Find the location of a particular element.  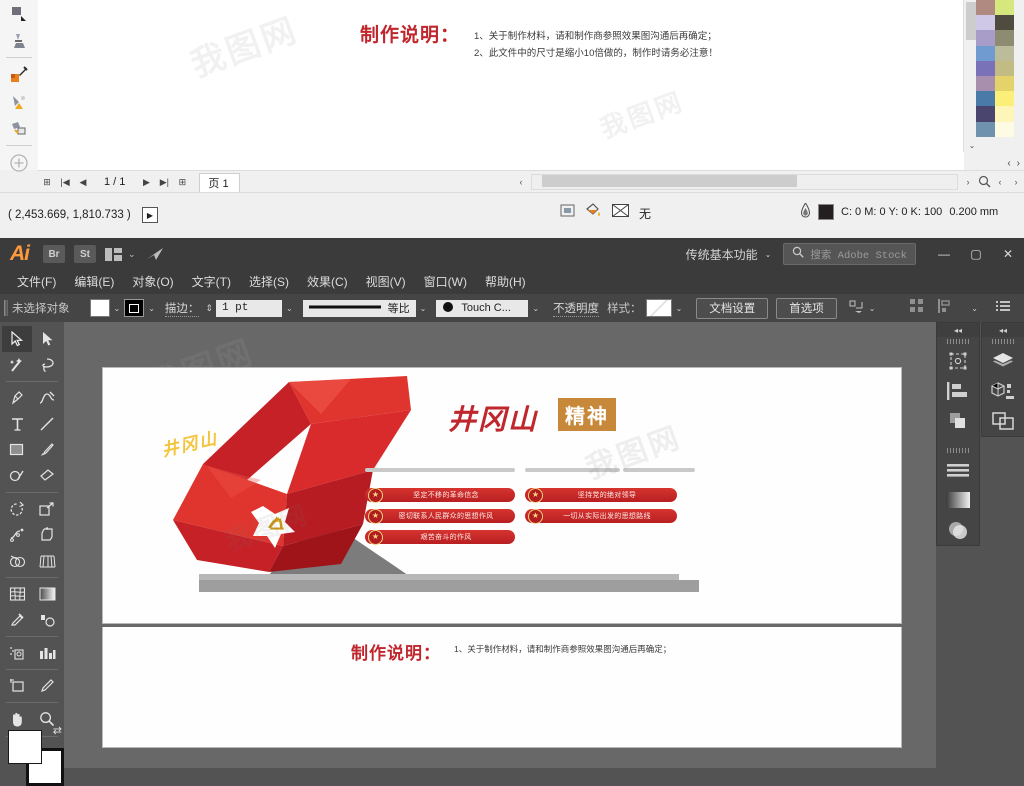

expand-coords-icon: ▶ is located at coordinates (149, 215).